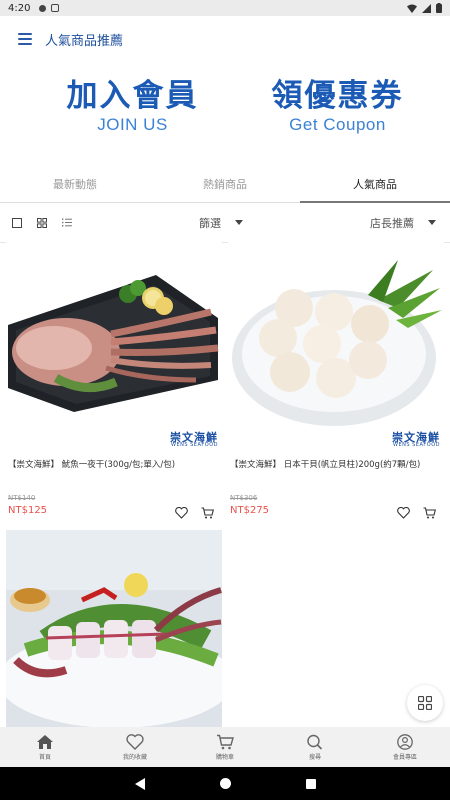 This screenshot has height=800, width=450. What do you see at coordinates (239, 222) in the screenshot?
I see `filter-caret-icon` at bounding box center [239, 222].